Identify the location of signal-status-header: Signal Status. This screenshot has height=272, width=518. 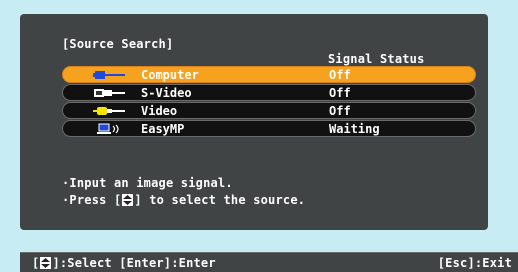
(376, 59).